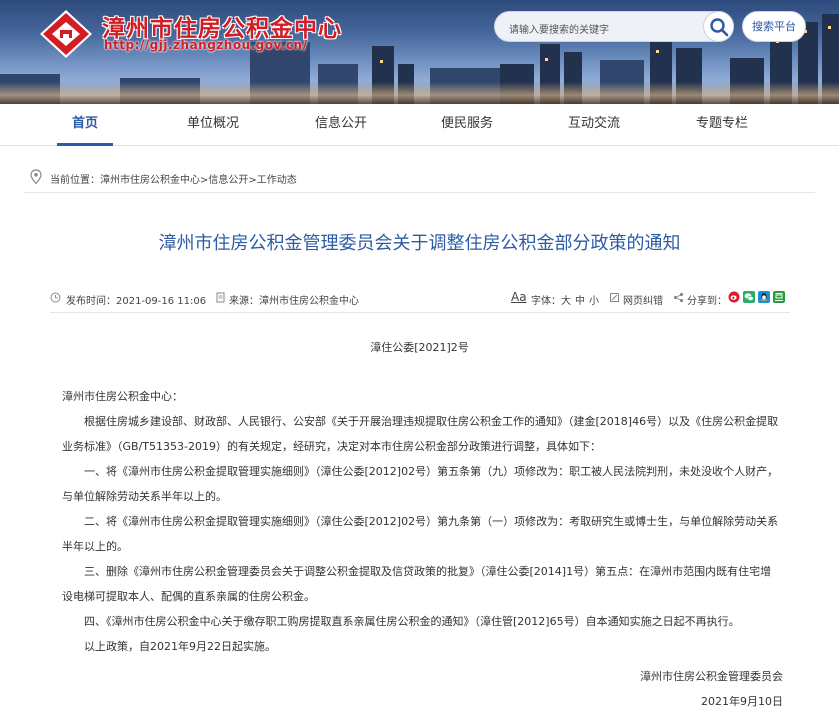  I want to click on article-source: 来源：漳州市住房公积金中心, so click(294, 301).